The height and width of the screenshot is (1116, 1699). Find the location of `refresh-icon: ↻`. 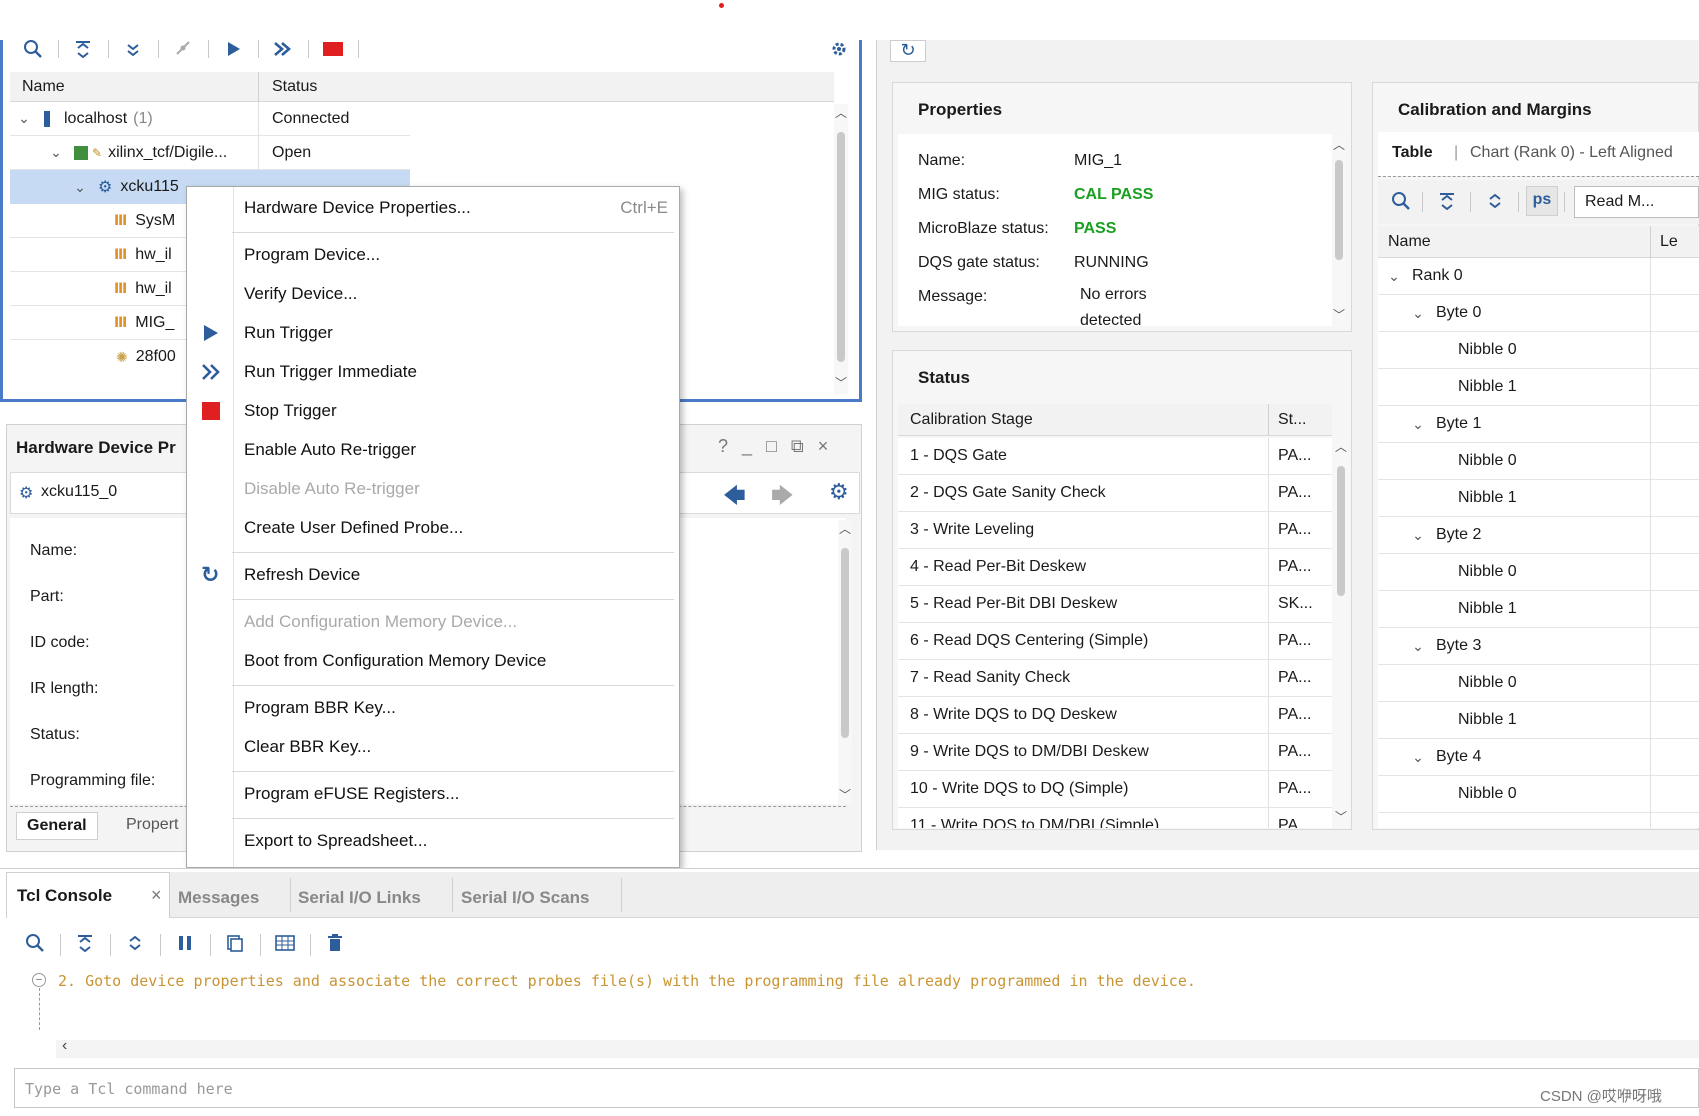

refresh-icon: ↻ is located at coordinates (908, 51).